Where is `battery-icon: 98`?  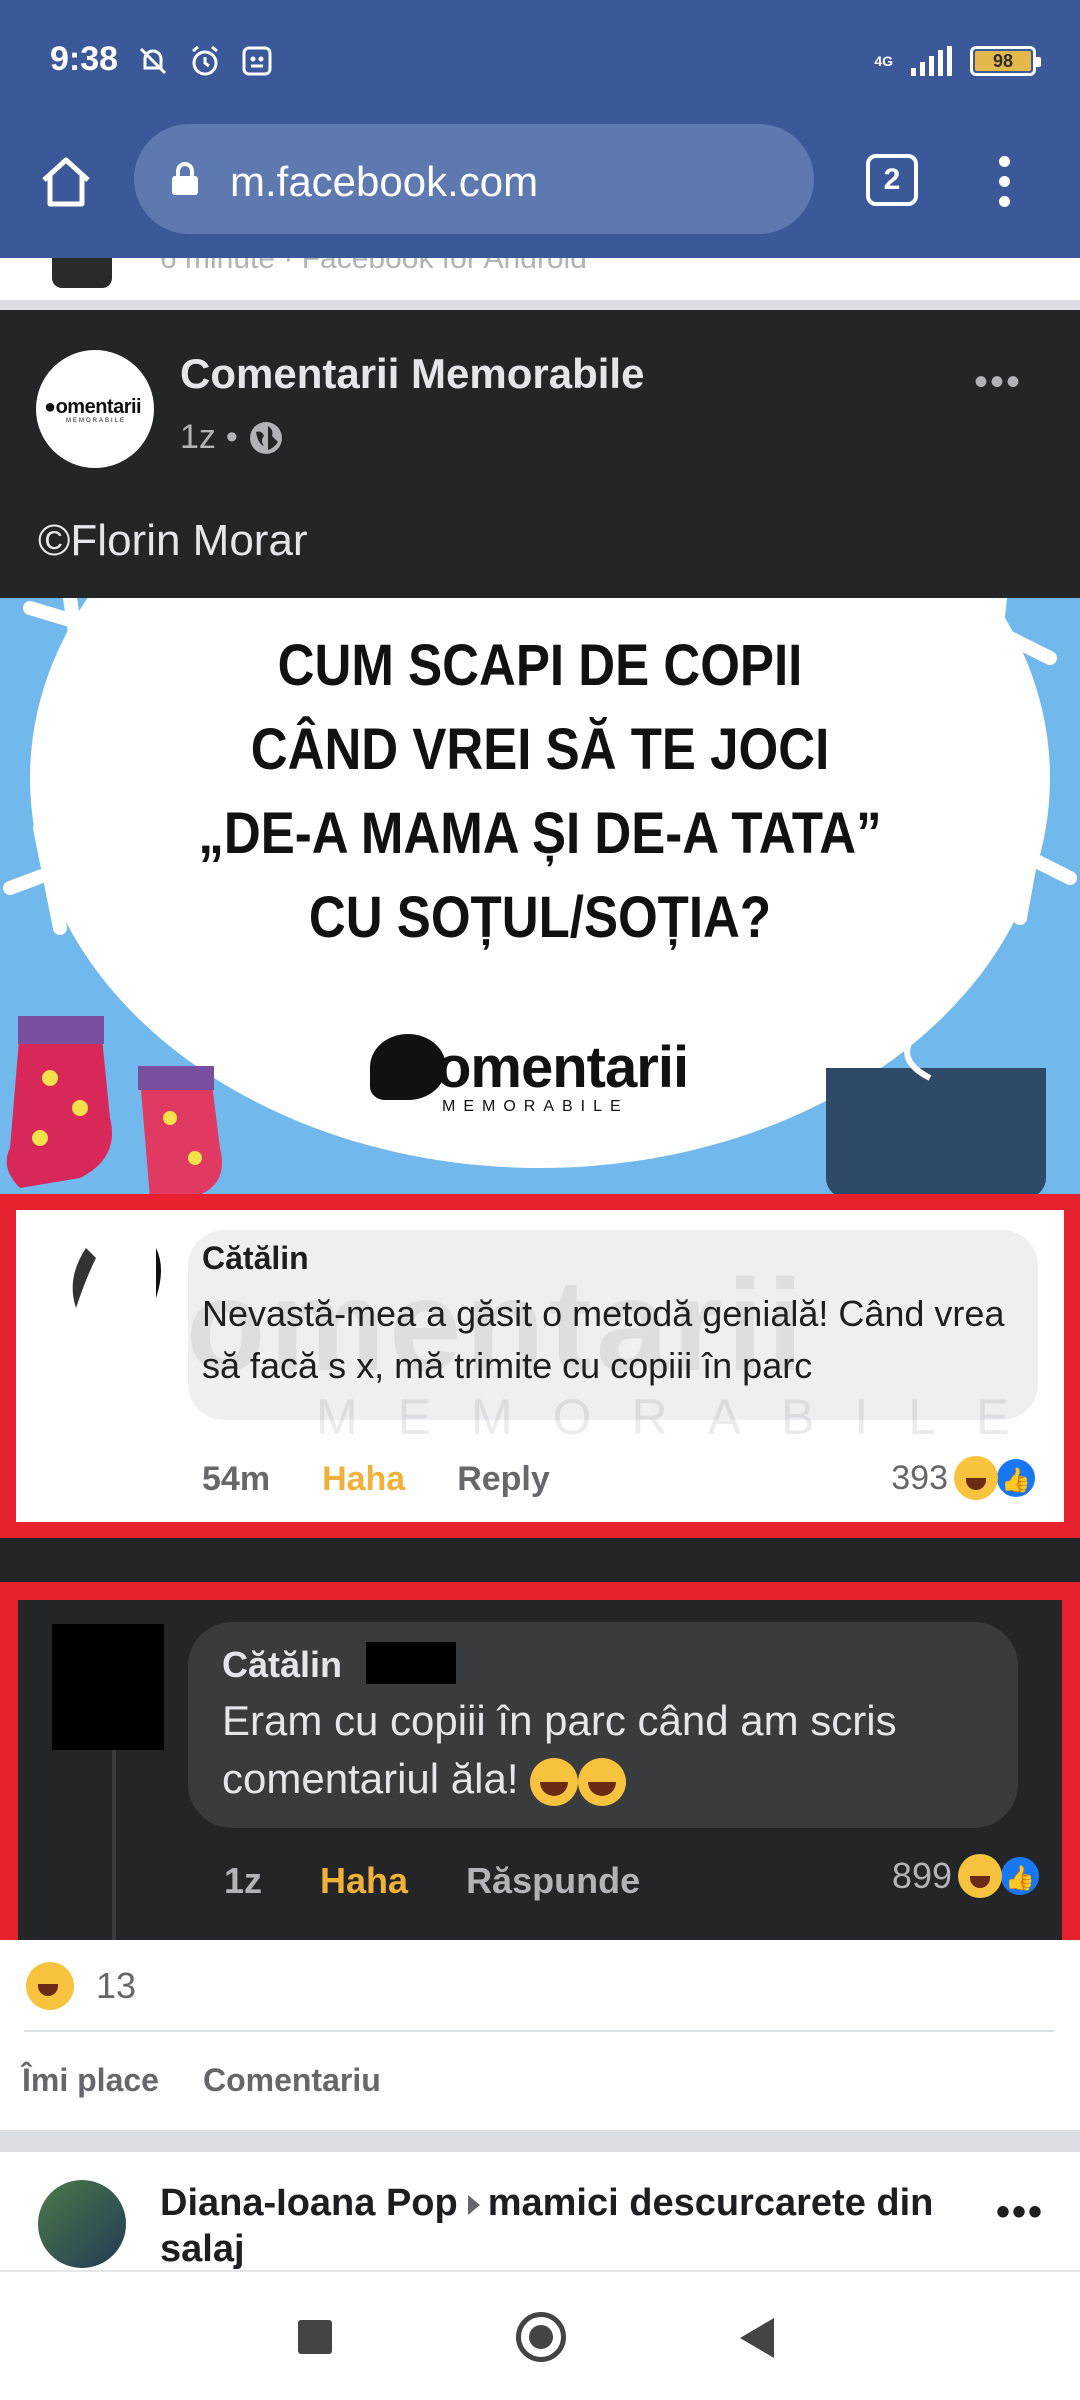
battery-icon: 98 is located at coordinates (1005, 61).